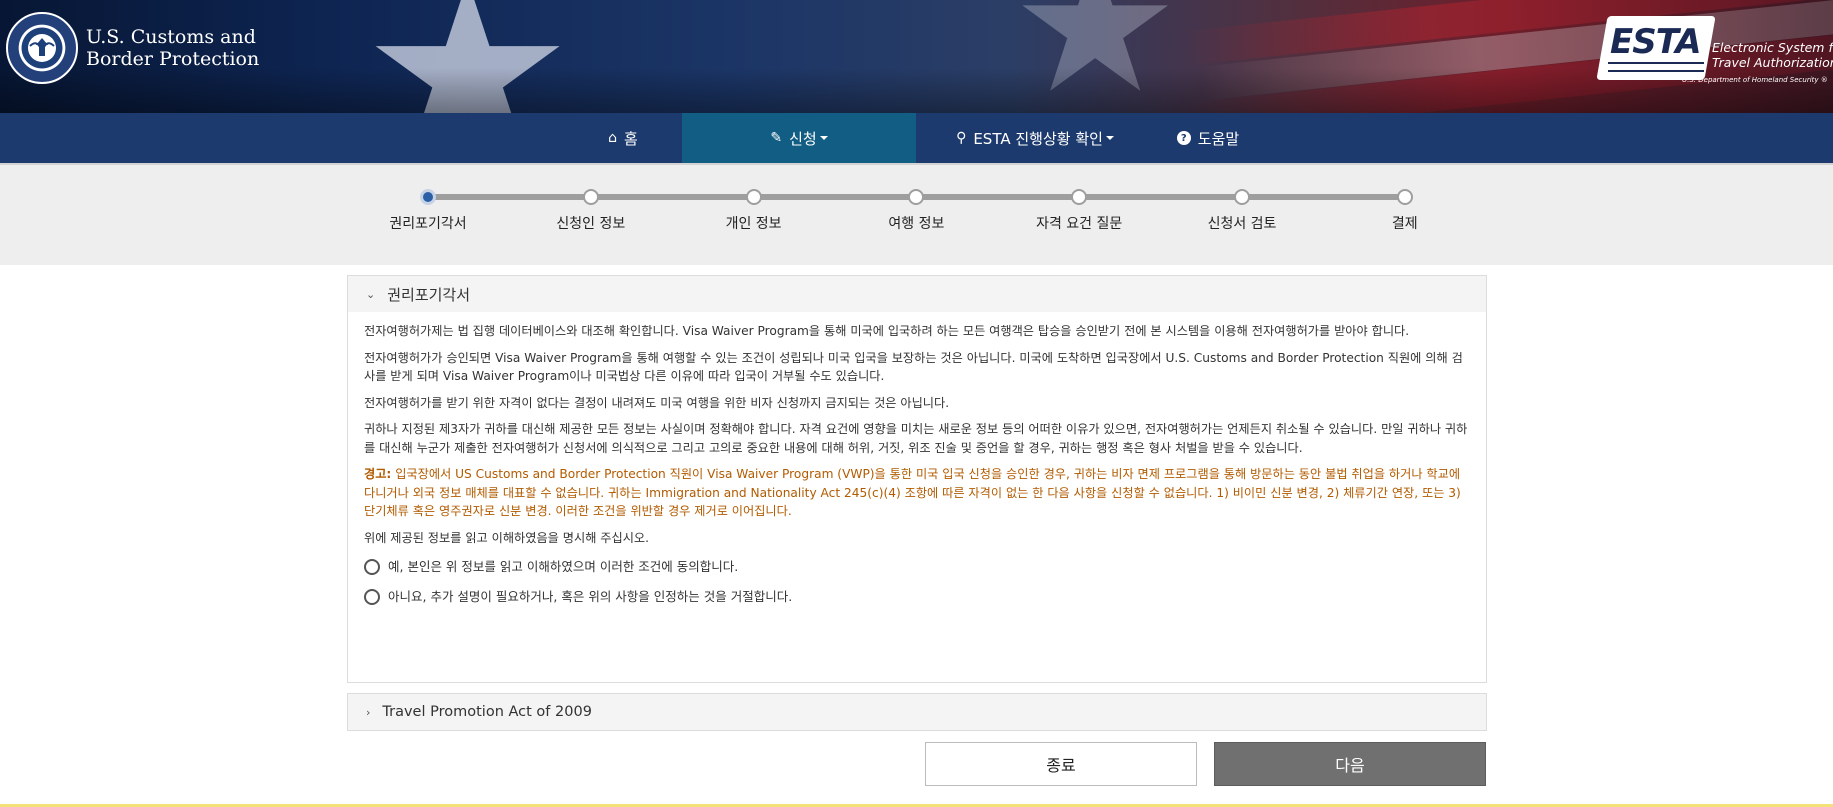 This screenshot has height=807, width=1833. Describe the element at coordinates (623, 138) in the screenshot. I see `nav-home: ⌂ 홈` at that location.